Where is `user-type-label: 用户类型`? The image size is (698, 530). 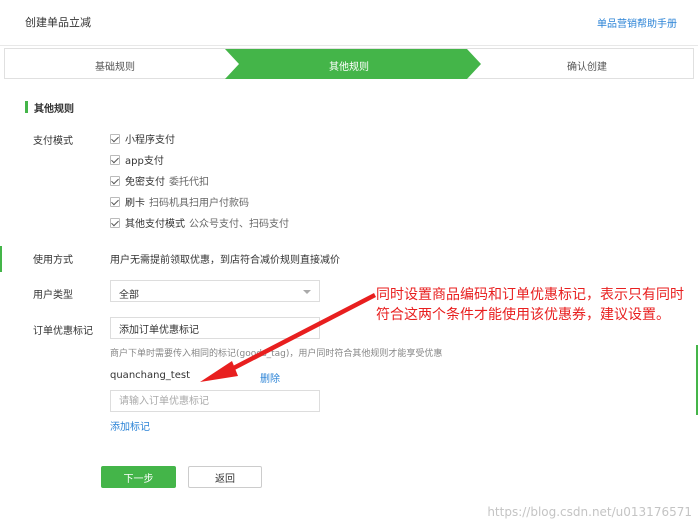
user-type-label: 用户类型 is located at coordinates (53, 295).